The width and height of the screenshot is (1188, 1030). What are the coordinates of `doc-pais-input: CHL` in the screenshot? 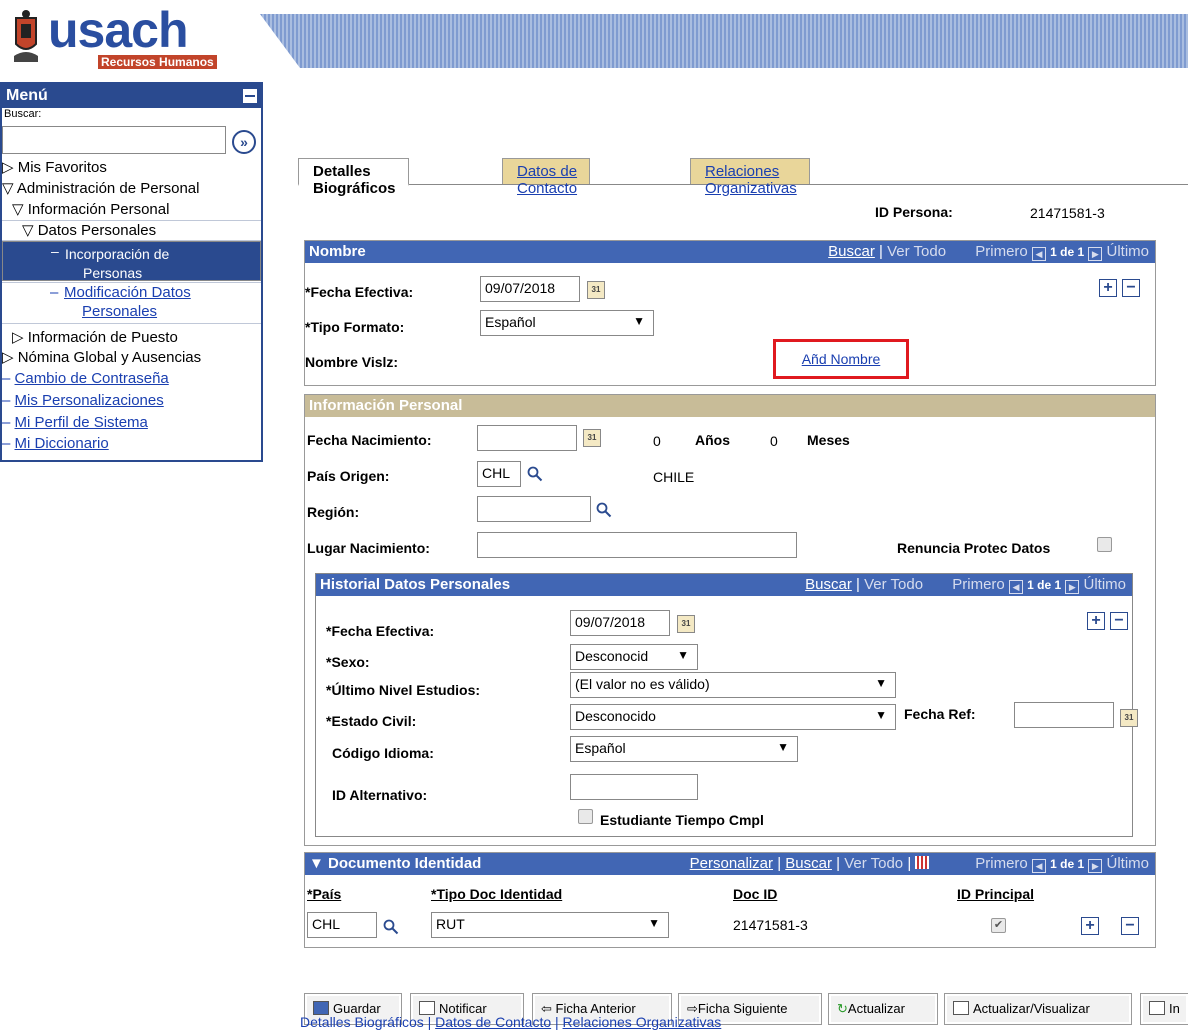 It's located at (342, 925).